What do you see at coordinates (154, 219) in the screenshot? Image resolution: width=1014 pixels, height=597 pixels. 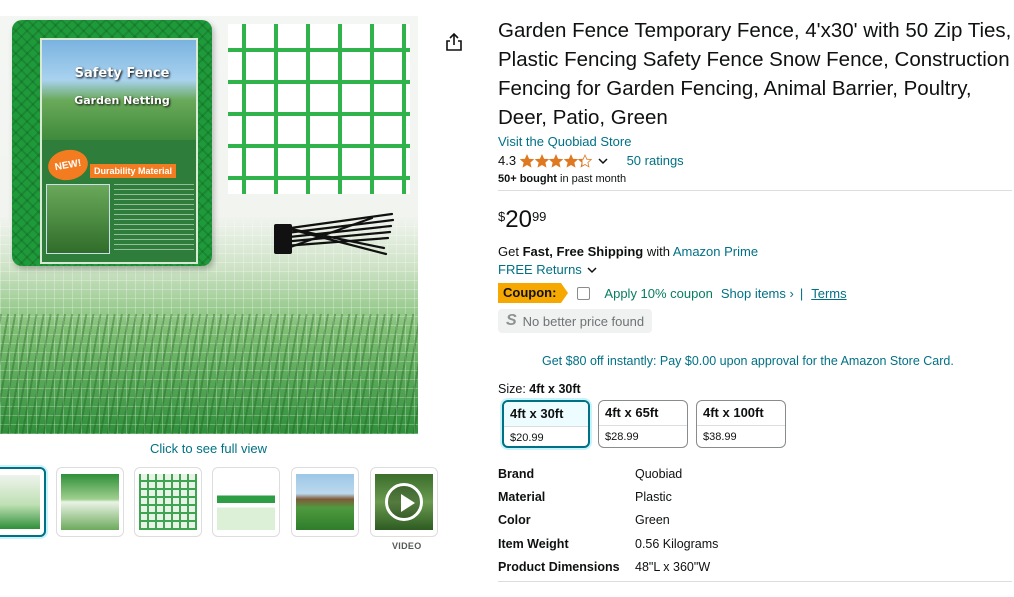 I see `package-description-text` at bounding box center [154, 219].